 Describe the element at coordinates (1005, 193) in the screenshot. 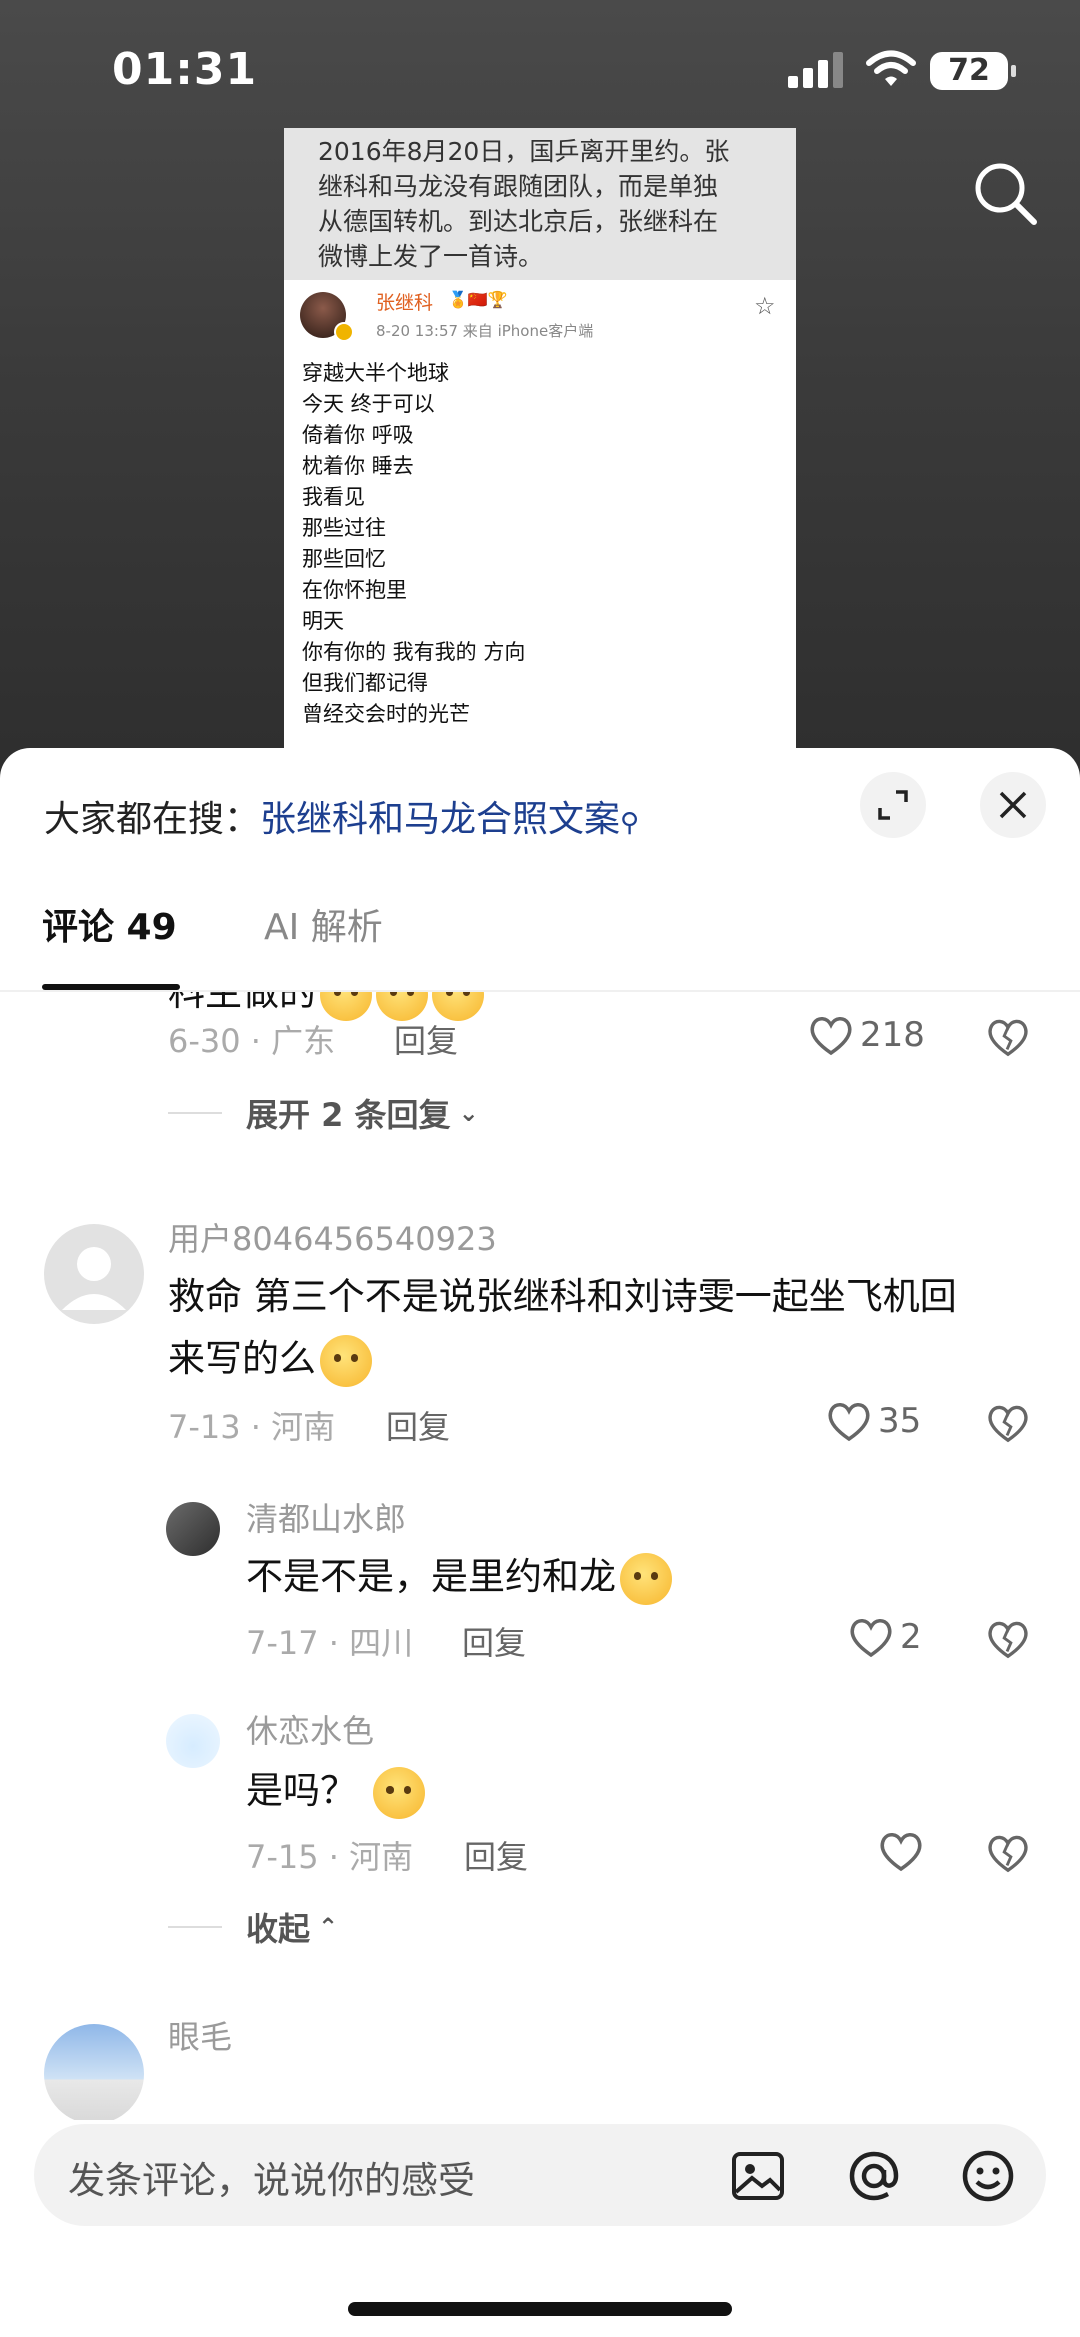

I see `search-icon` at that location.